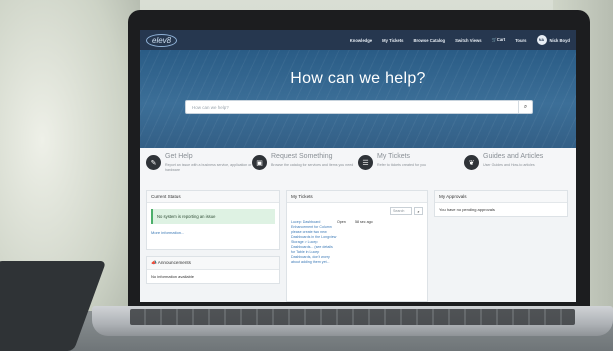  I want to click on briefcase-icon: ▣, so click(259, 162).